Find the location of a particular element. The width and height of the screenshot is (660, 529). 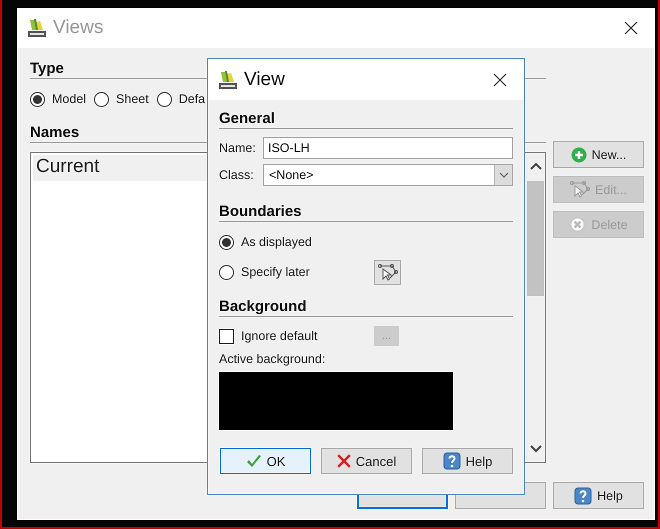

check-icon is located at coordinates (254, 461).